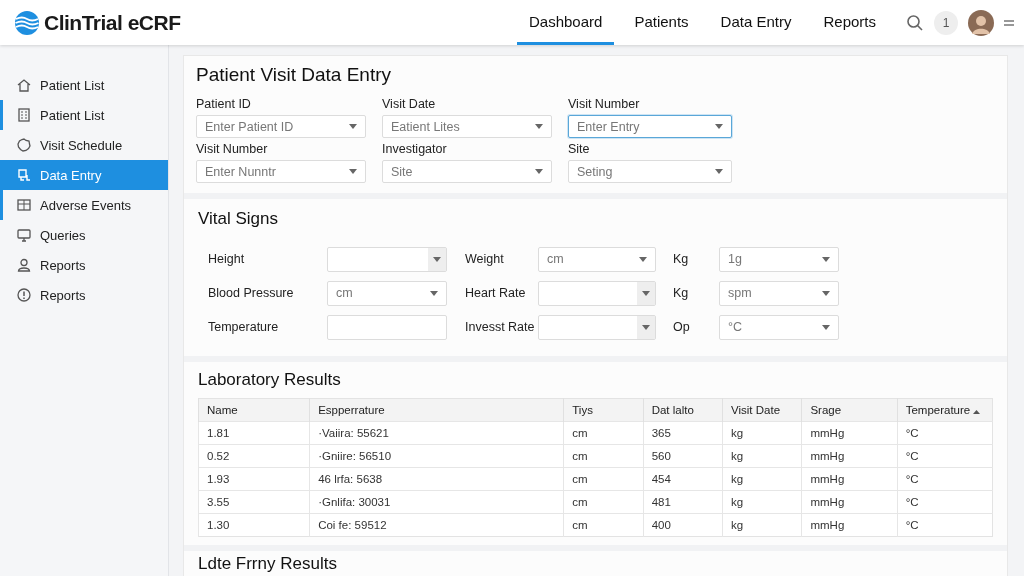  Describe the element at coordinates (254, 410) in the screenshot. I see `column-header: Name` at that location.